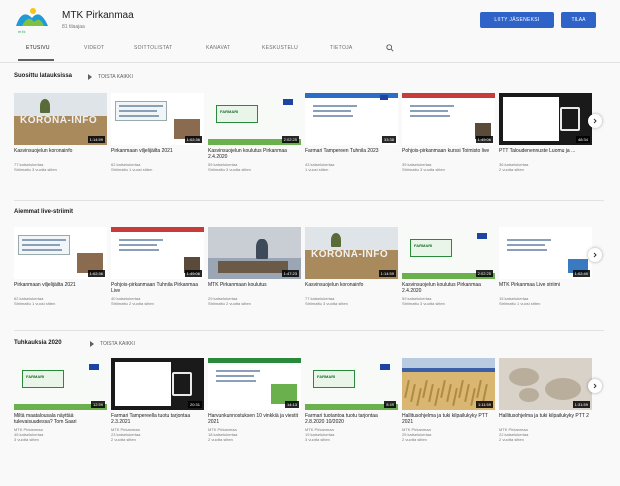 Image resolution: width=620 pixels, height=486 pixels. Describe the element at coordinates (254, 288) in the screenshot. I see `video-title: MTK Pirkanmaan koulutus` at that location.